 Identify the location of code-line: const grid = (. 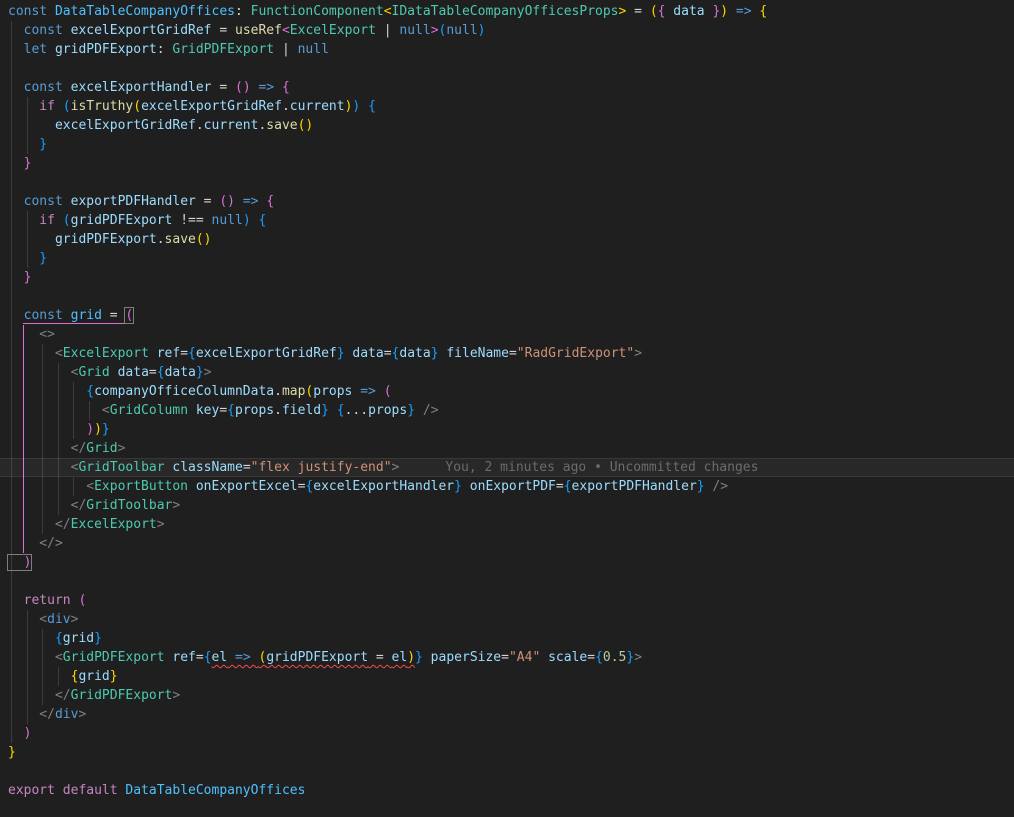
(507, 315).